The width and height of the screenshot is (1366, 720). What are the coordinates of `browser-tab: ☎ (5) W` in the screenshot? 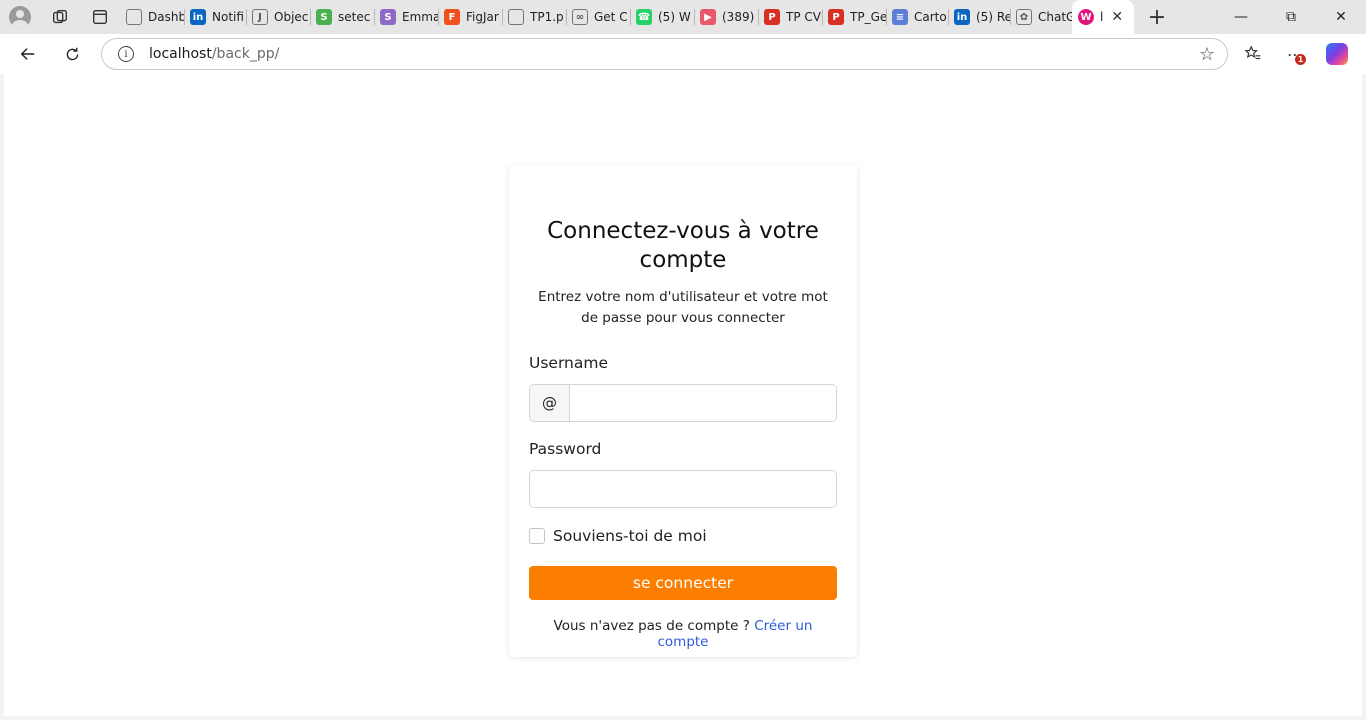 It's located at (662, 17).